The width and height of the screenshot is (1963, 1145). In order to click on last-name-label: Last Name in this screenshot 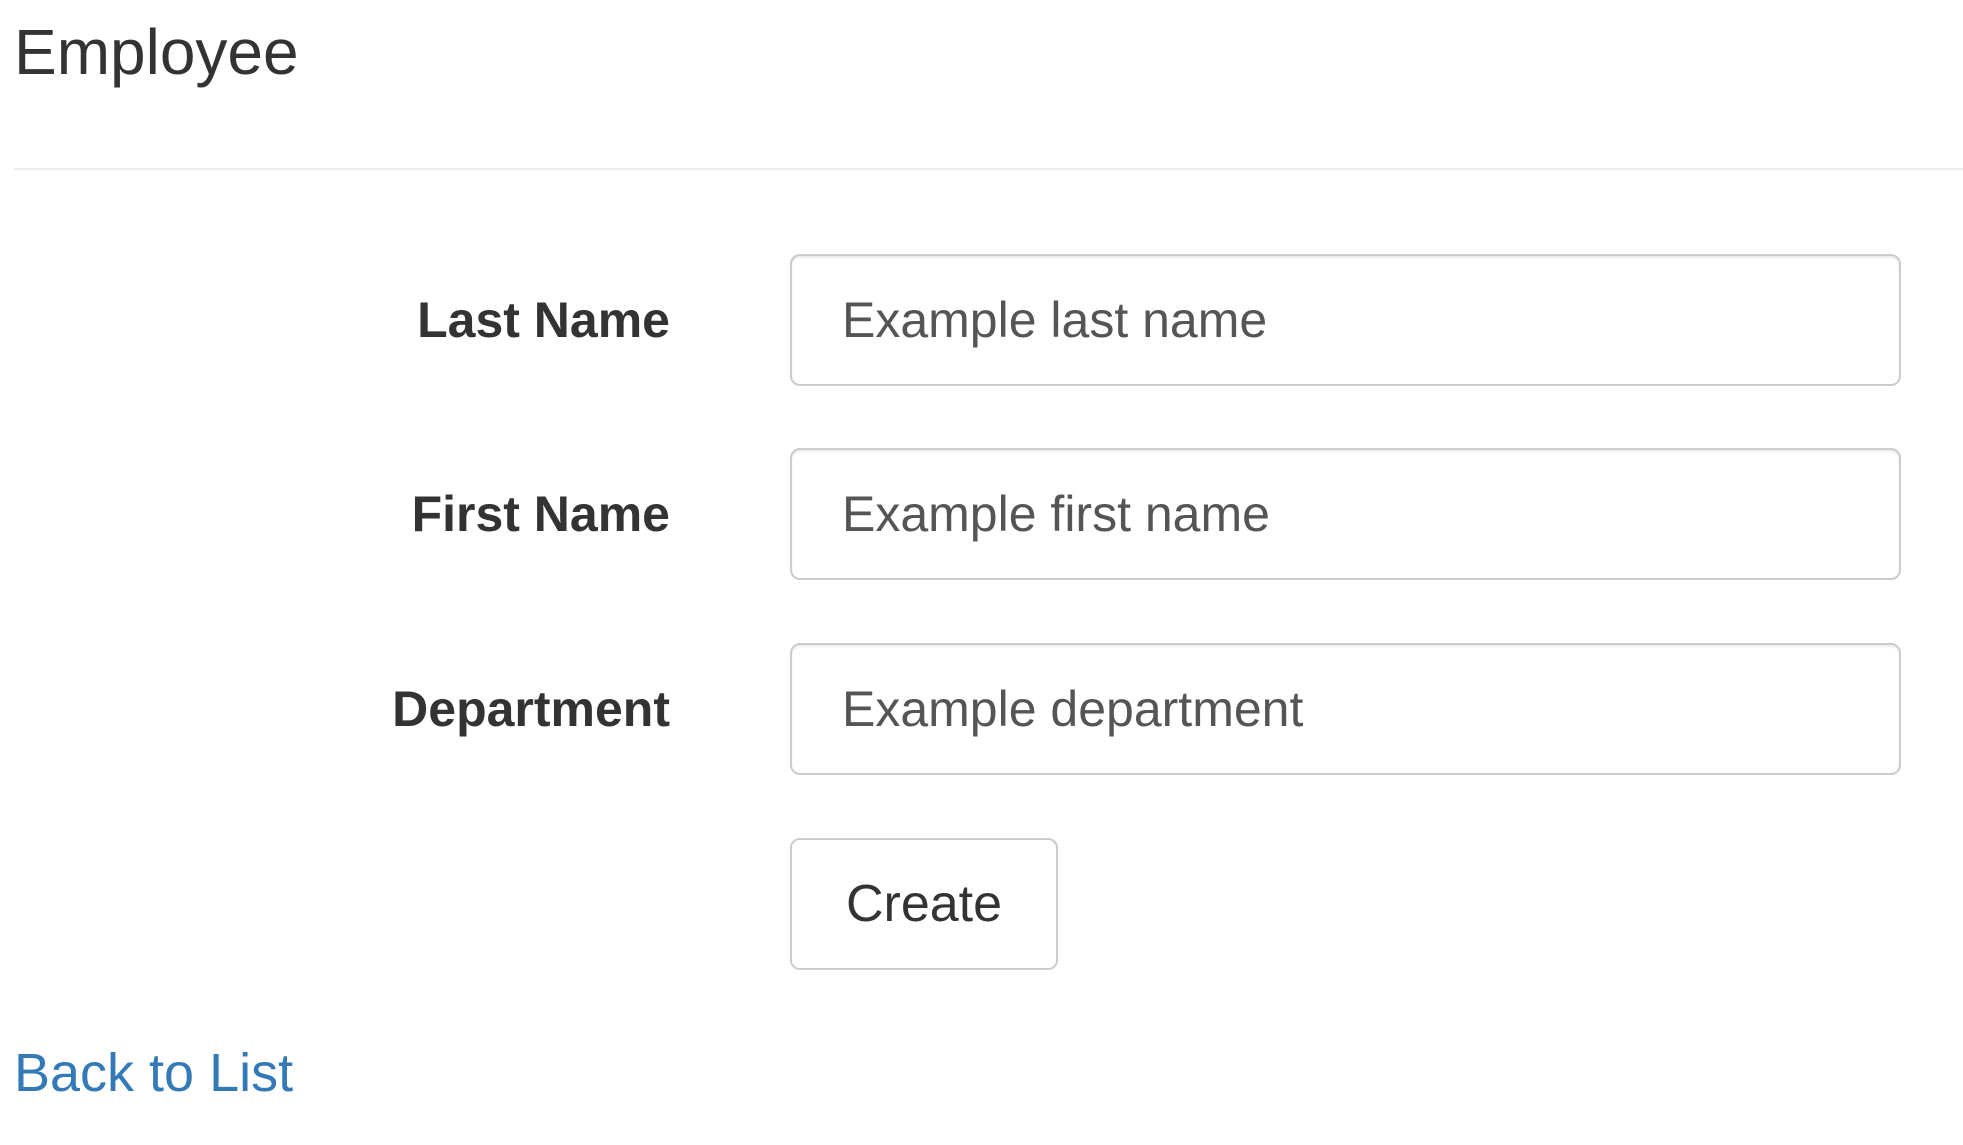, I will do `click(543, 320)`.